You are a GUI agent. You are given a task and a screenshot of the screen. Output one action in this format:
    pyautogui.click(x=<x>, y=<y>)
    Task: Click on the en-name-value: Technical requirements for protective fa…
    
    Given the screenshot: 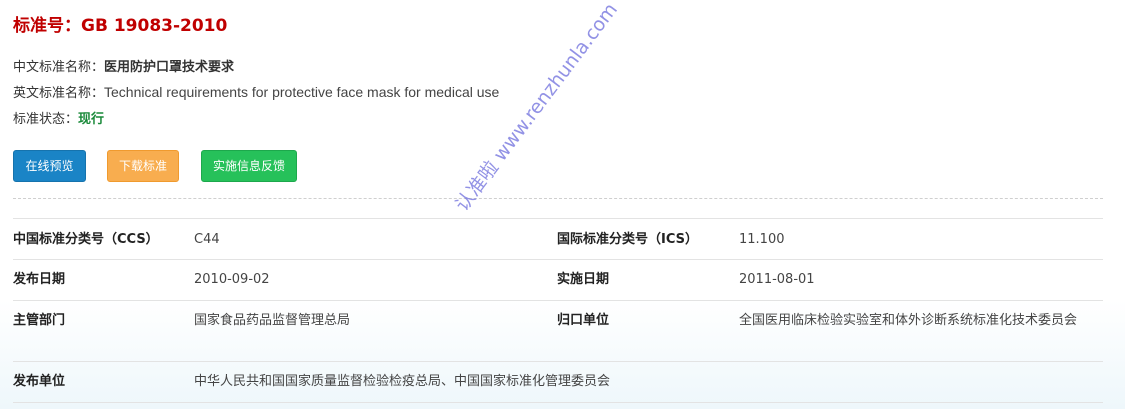 What is the action you would take?
    pyautogui.click(x=302, y=92)
    